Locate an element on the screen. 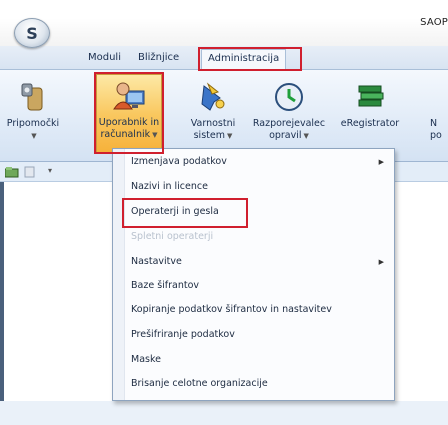  menu-gutter is located at coordinates (119, 274).